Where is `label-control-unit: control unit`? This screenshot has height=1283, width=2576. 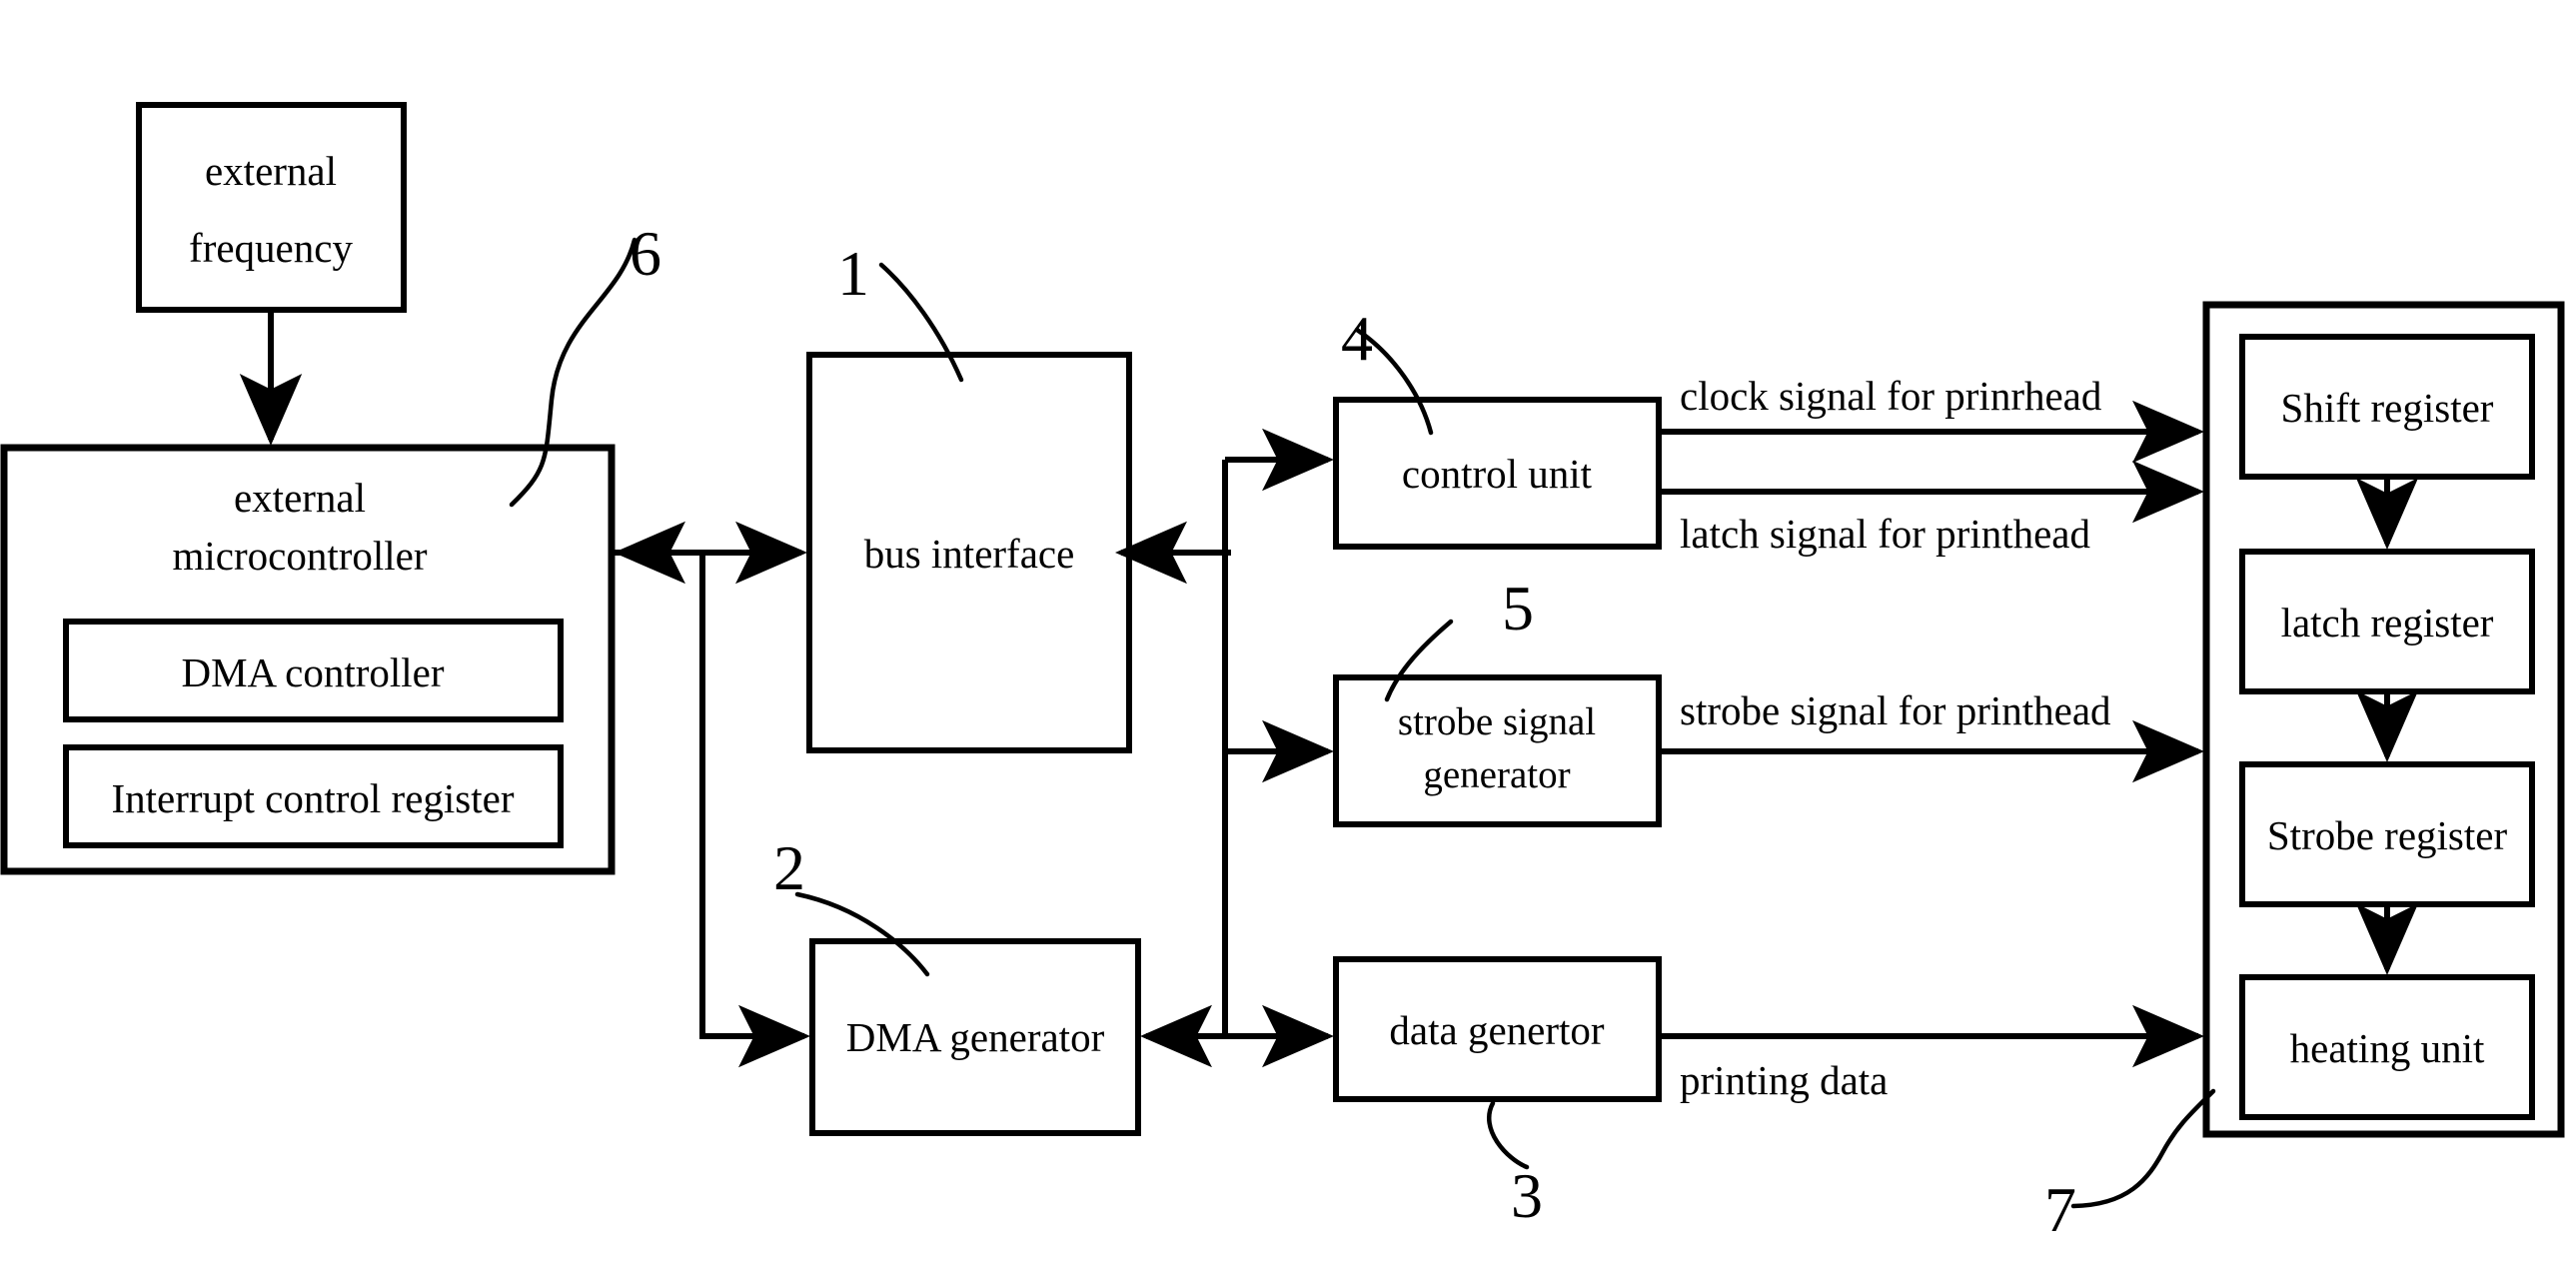
label-control-unit: control unit is located at coordinates (1497, 474).